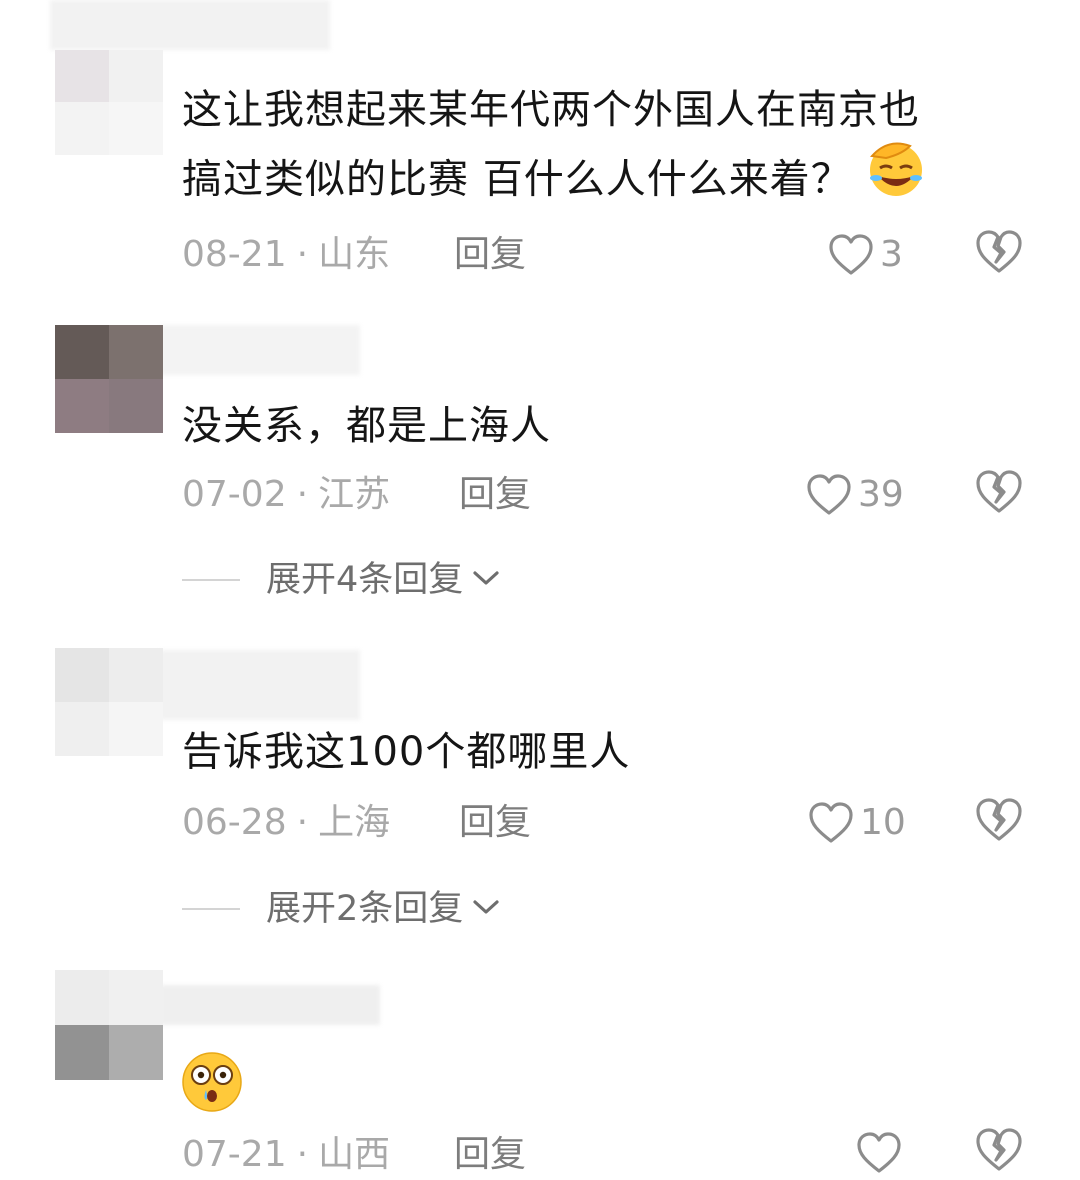 This screenshot has width=1080, height=1180. What do you see at coordinates (857, 823) in the screenshot?
I see `like-button: 10` at bounding box center [857, 823].